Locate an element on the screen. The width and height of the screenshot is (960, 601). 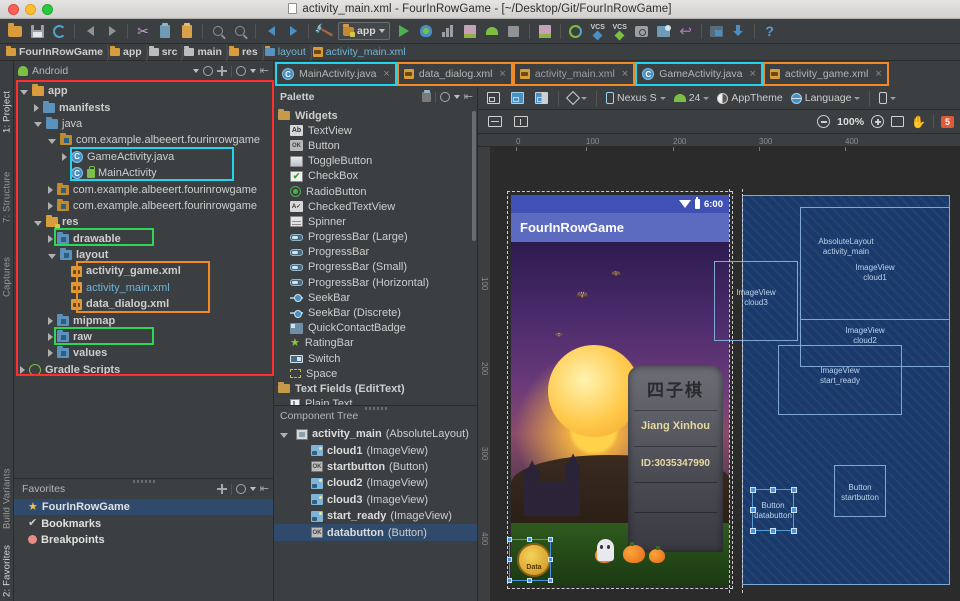
tree-row: res is located at coordinates (143, 222).